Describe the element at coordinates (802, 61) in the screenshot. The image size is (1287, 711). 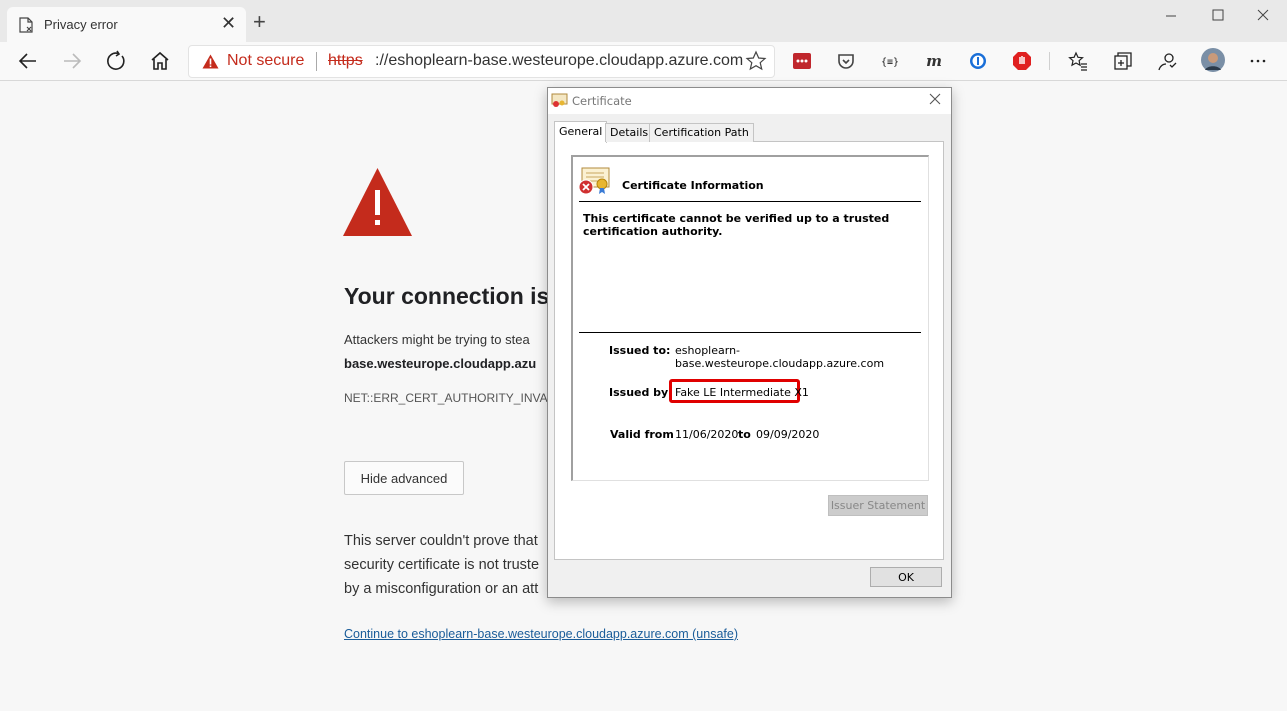
I see `lastpass-extension-icon` at that location.